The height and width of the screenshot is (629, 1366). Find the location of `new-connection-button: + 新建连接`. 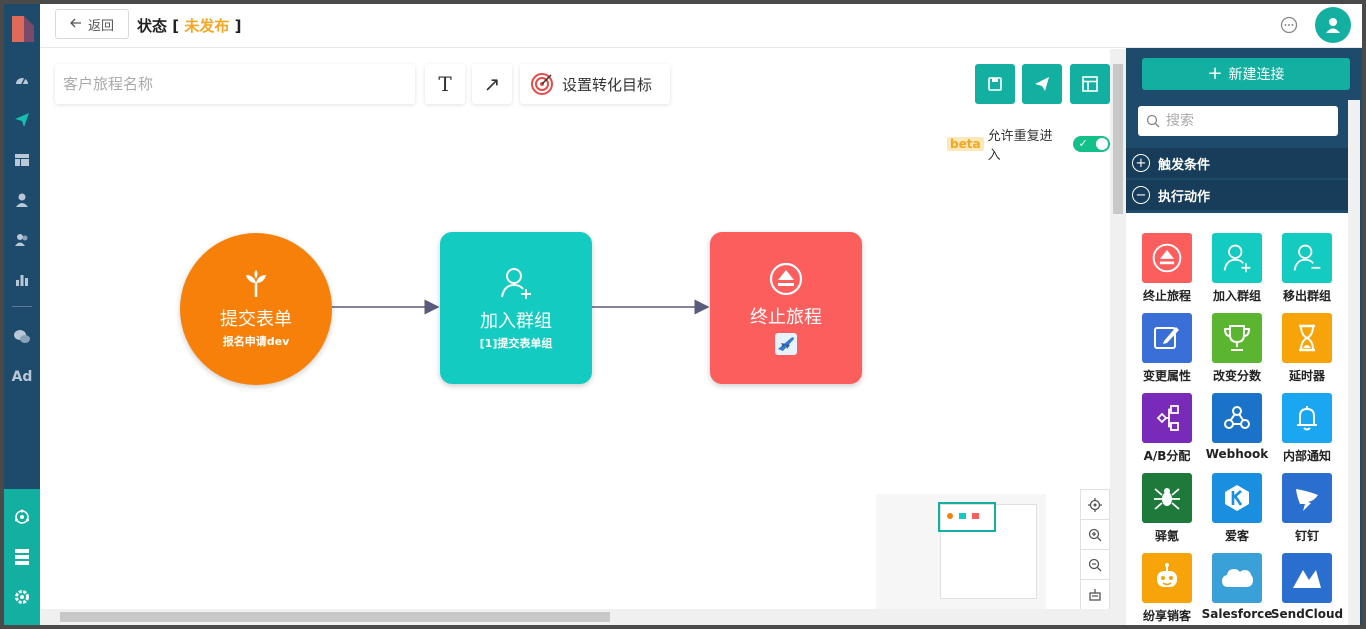

new-connection-button: + 新建连接 is located at coordinates (1246, 74).